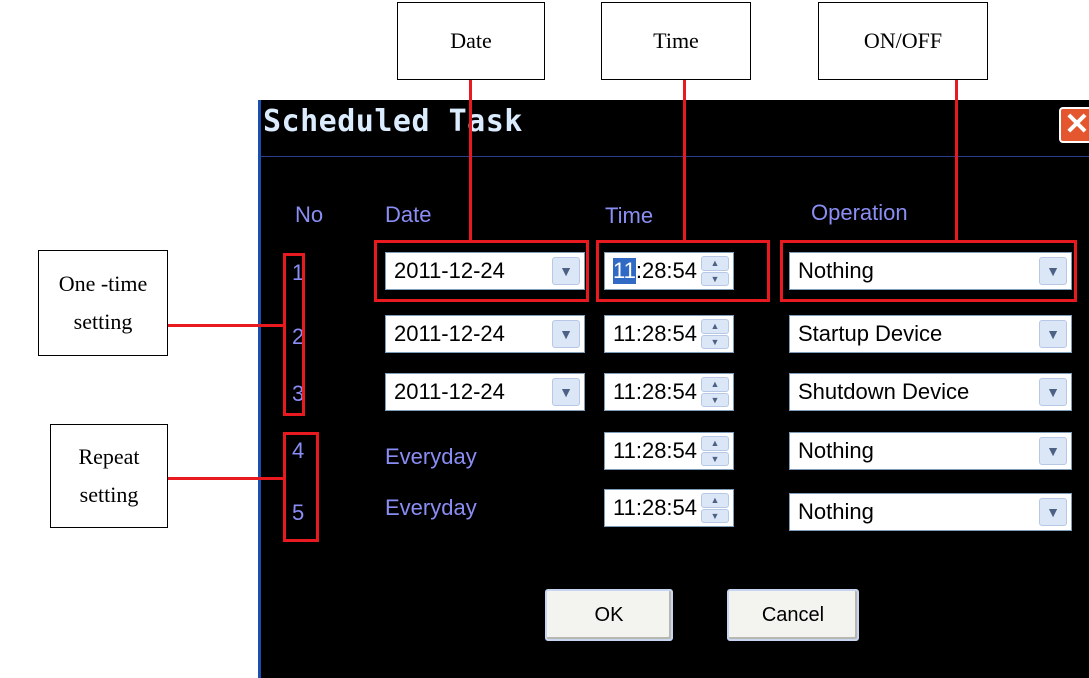  Describe the element at coordinates (859, 212) in the screenshot. I see `header-operation: Operation` at that location.